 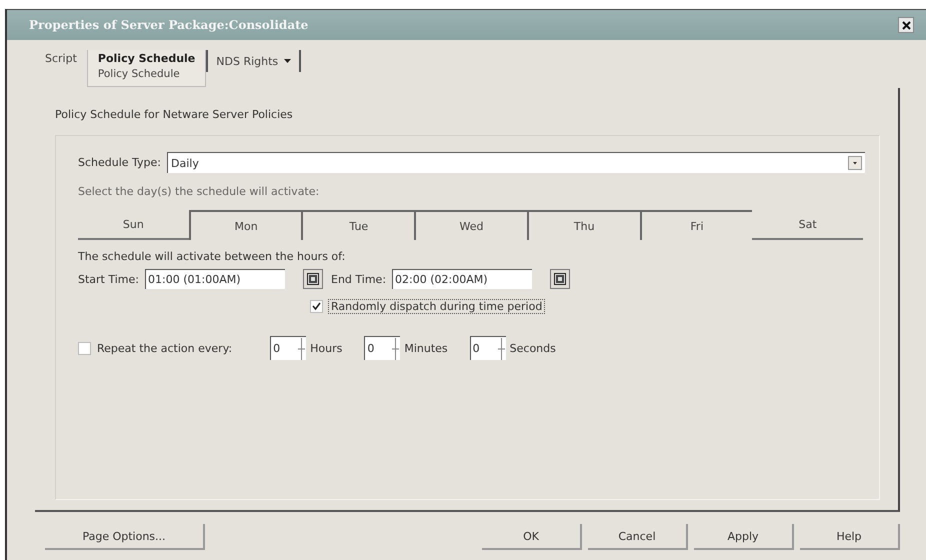 I want to click on close-icon, so click(x=906, y=25).